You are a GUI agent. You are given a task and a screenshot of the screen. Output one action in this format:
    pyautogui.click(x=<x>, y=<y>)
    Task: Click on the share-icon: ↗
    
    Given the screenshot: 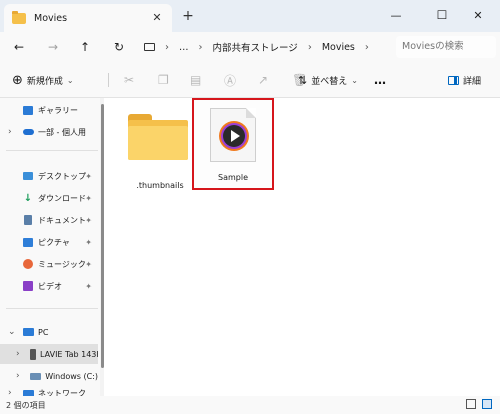 What is the action you would take?
    pyautogui.click(x=263, y=80)
    